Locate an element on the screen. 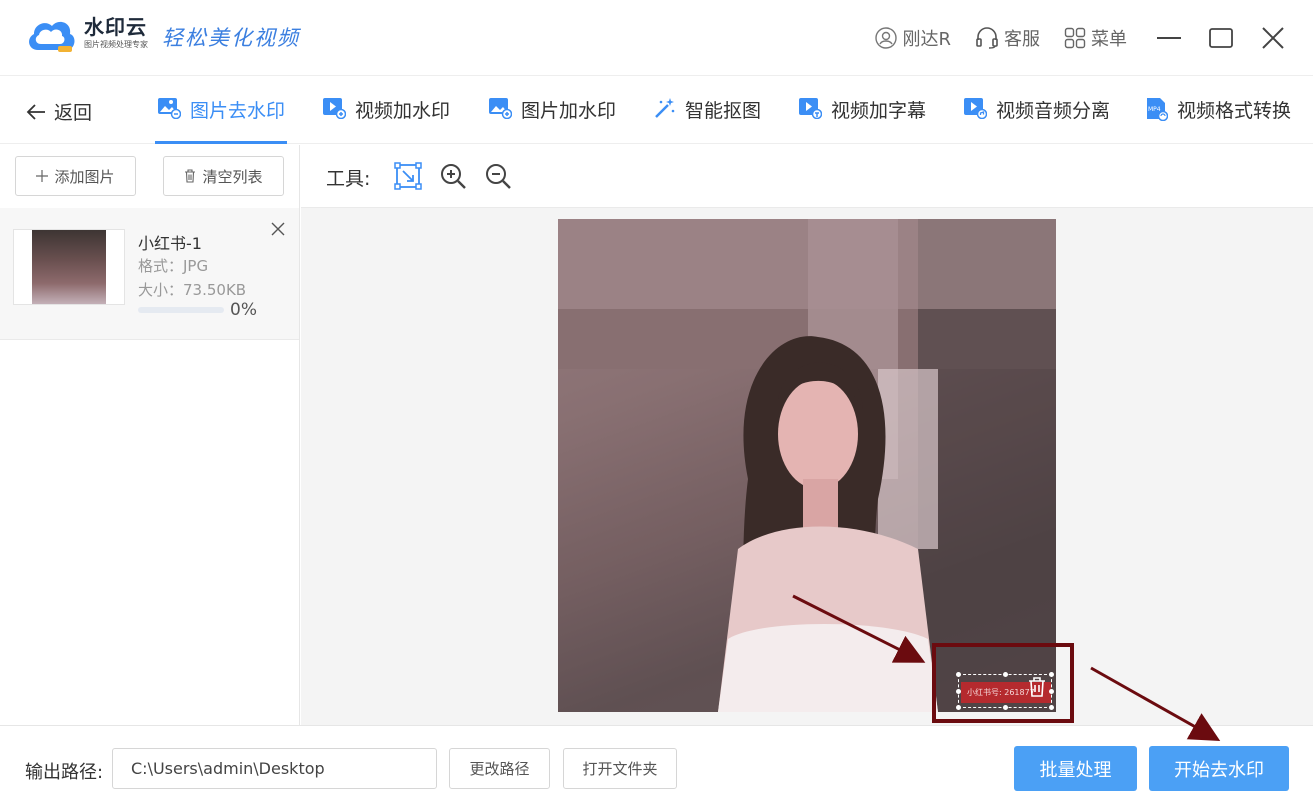  video-add-icon is located at coordinates (334, 108).